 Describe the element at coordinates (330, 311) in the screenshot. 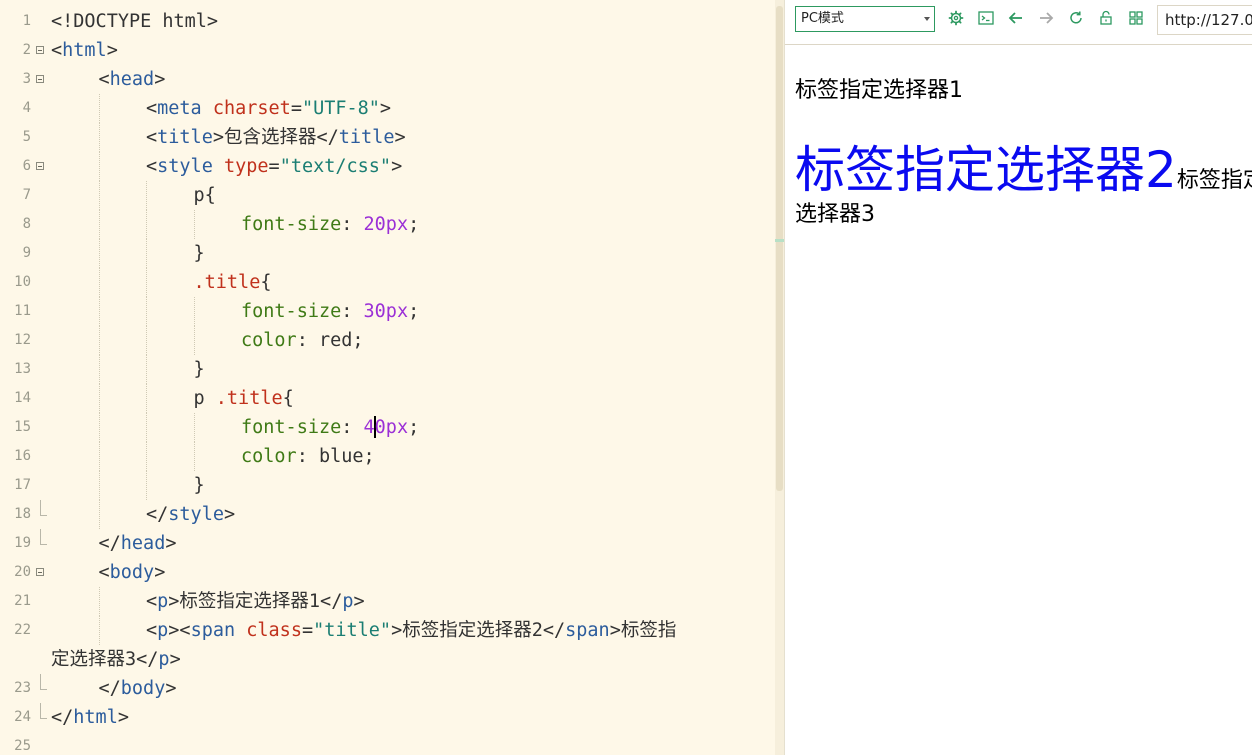

I see `code-text: font-size: 30px;` at that location.